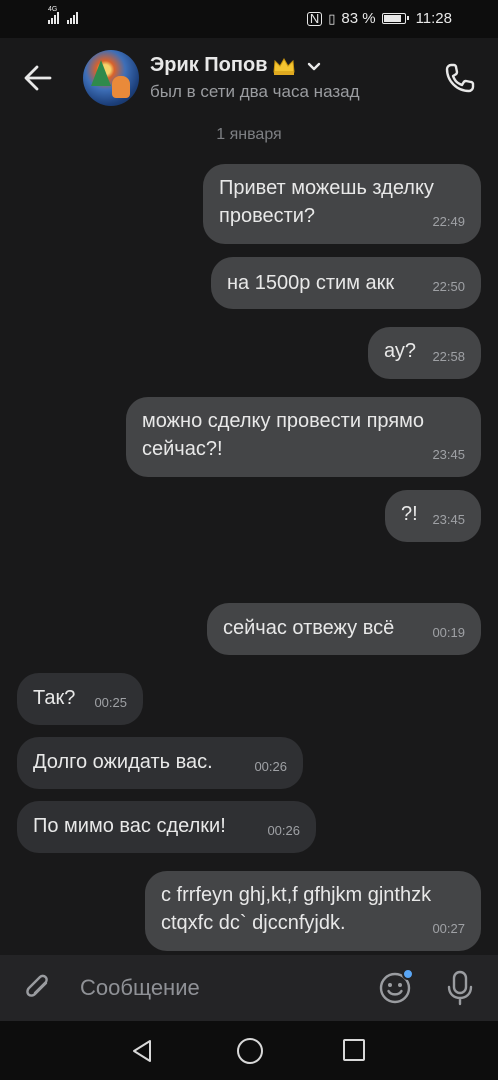  I want to click on message-text: ау?, so click(400, 351).